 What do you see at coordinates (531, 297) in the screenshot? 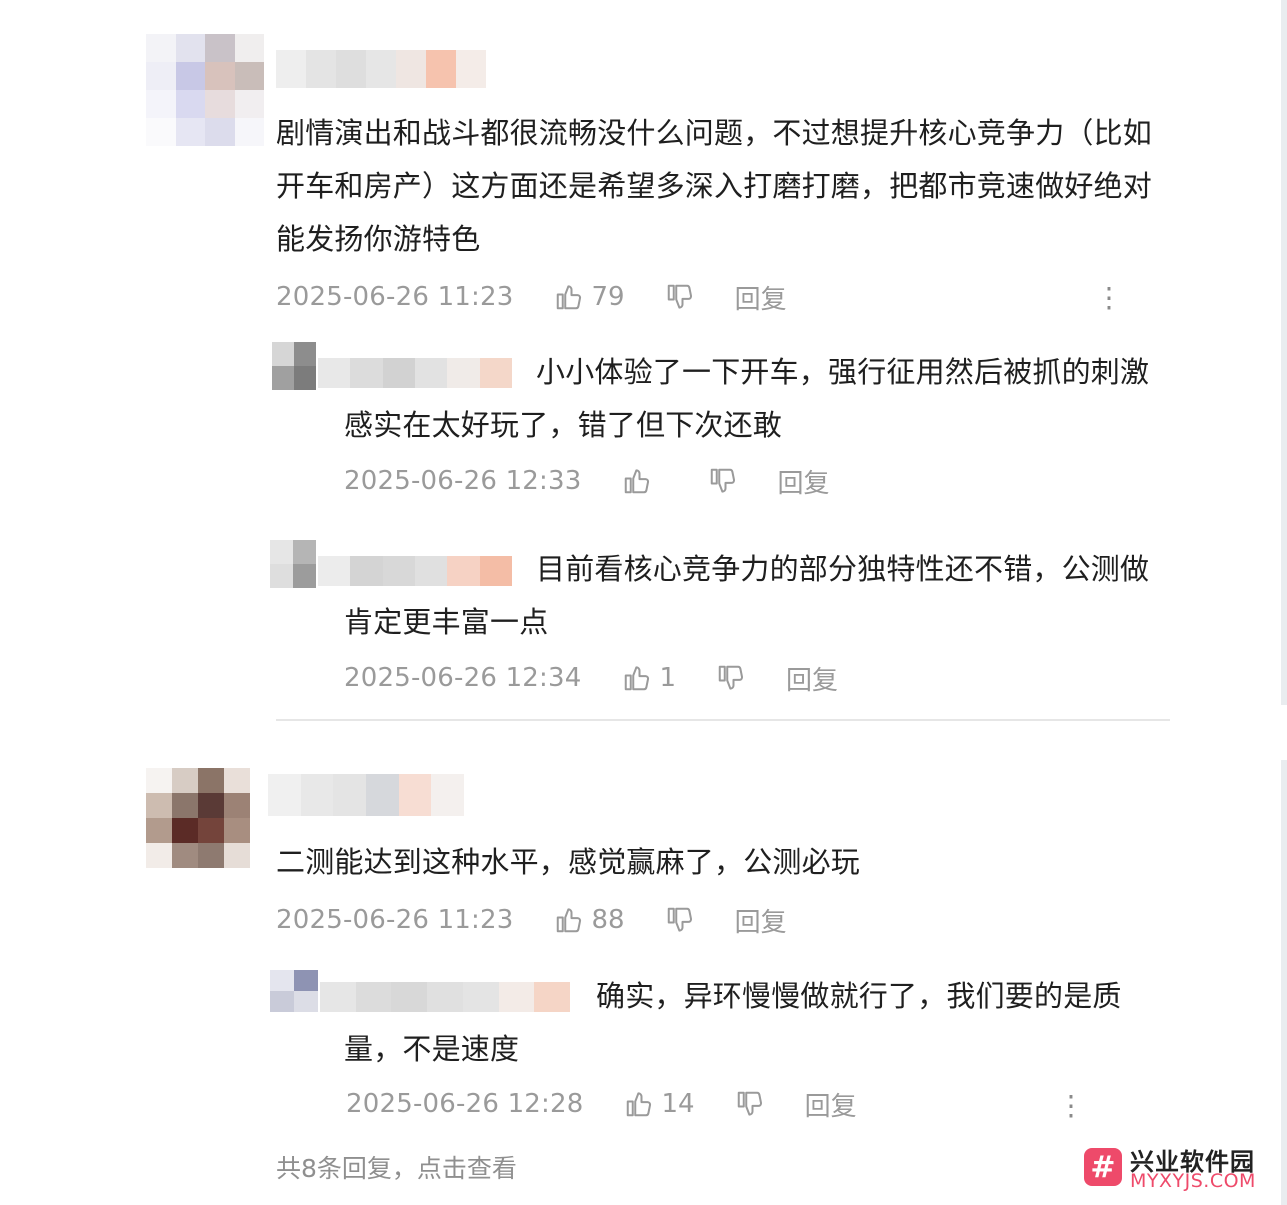
I see `comment-meta: 2025-06-26 11:23 79 回复` at bounding box center [531, 297].